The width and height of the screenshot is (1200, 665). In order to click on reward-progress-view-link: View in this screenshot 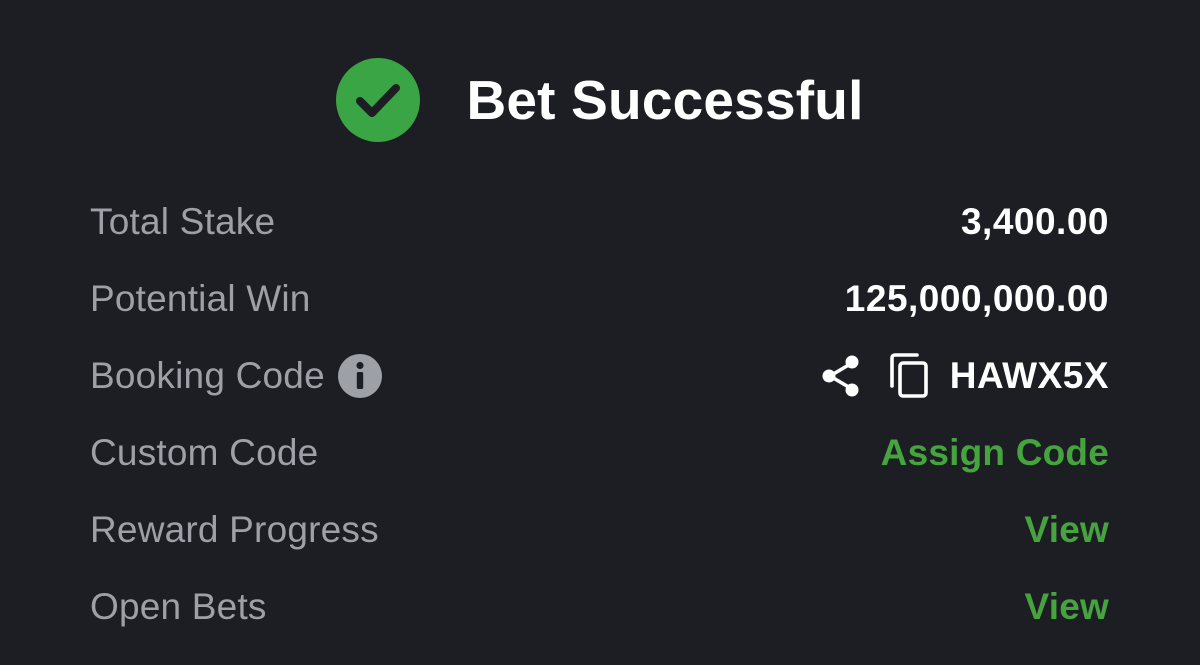, I will do `click(1067, 530)`.